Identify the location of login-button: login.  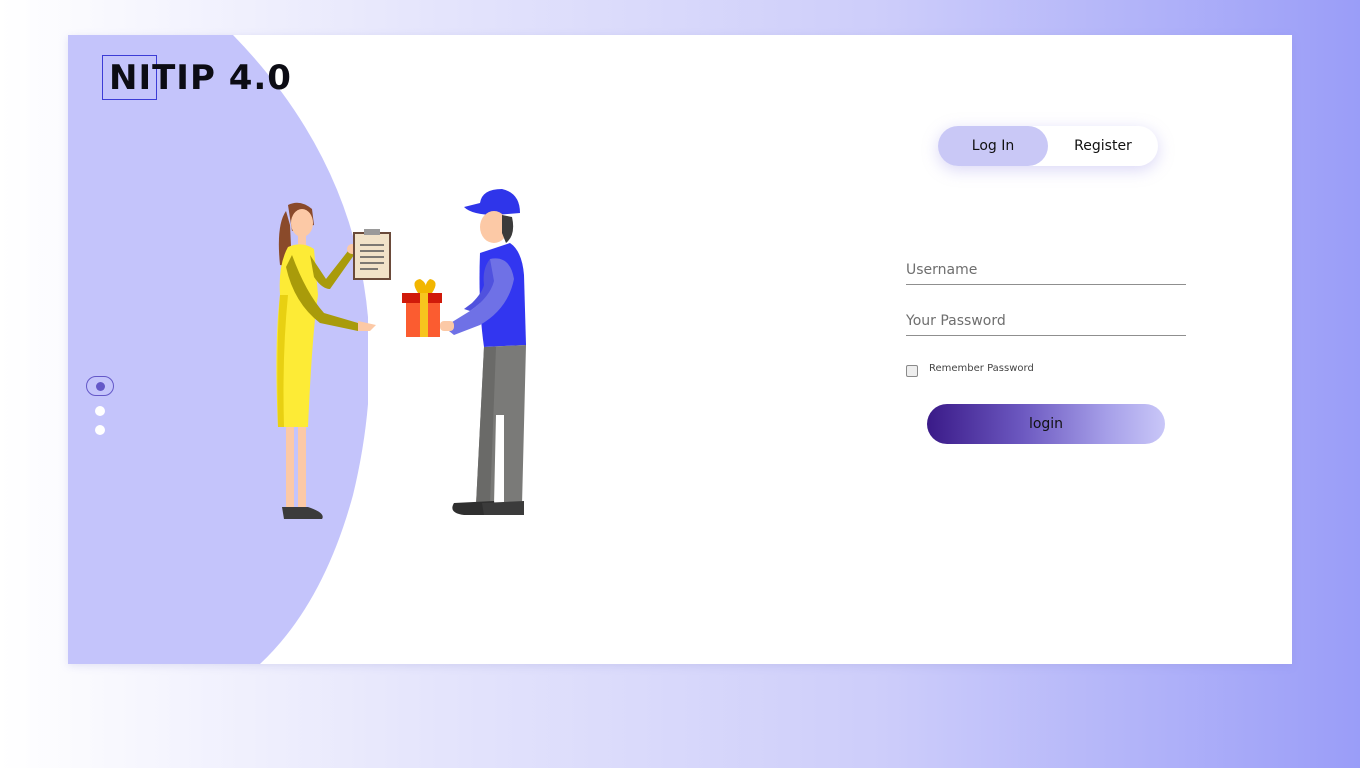
(1046, 424).